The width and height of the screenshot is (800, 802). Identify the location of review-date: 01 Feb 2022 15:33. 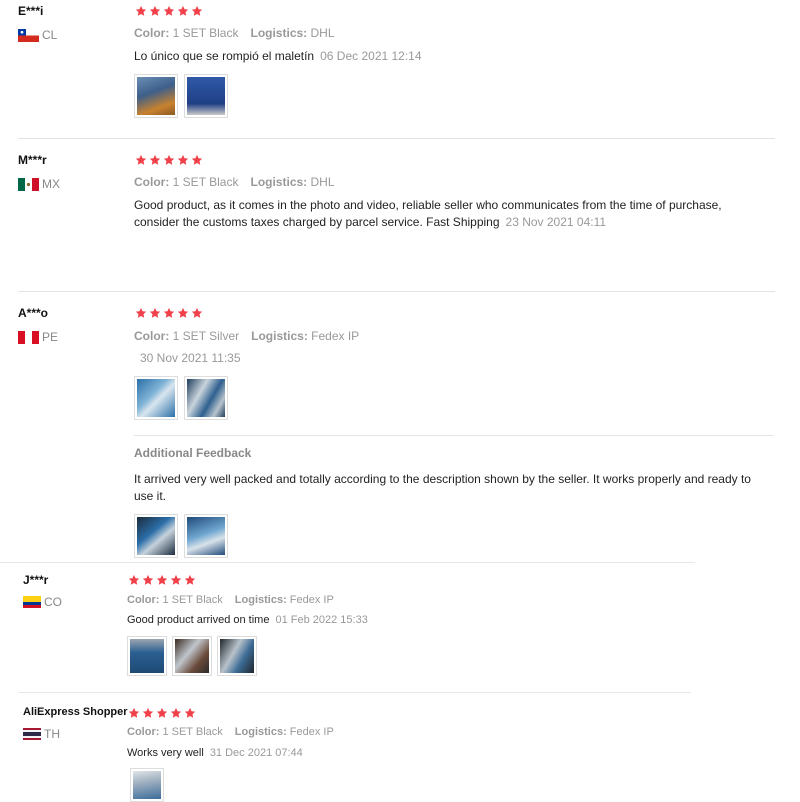
(321, 620).